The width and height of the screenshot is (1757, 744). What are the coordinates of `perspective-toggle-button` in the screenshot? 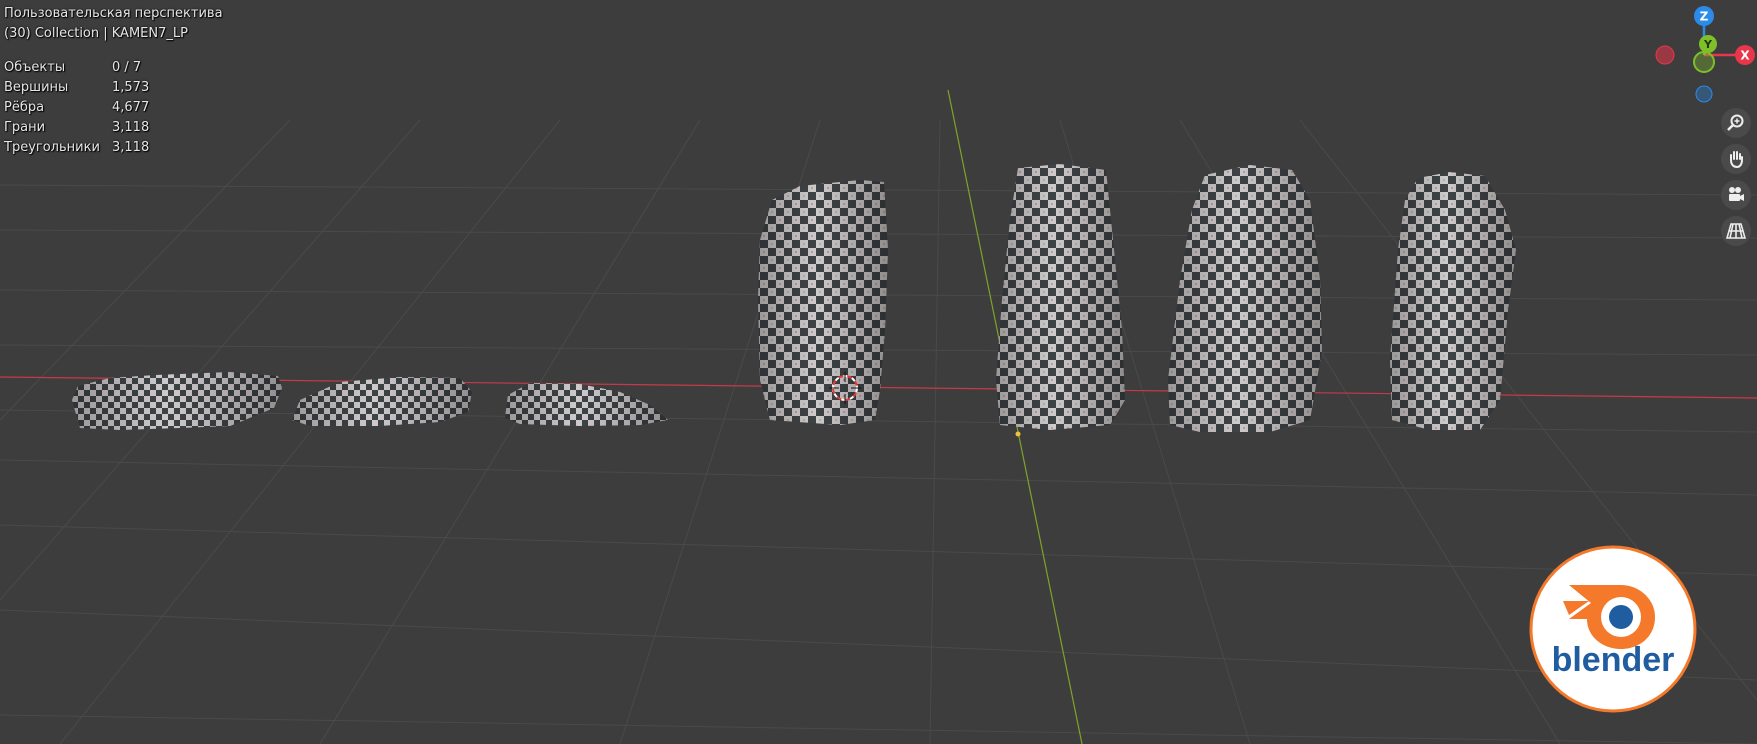 It's located at (1736, 231).